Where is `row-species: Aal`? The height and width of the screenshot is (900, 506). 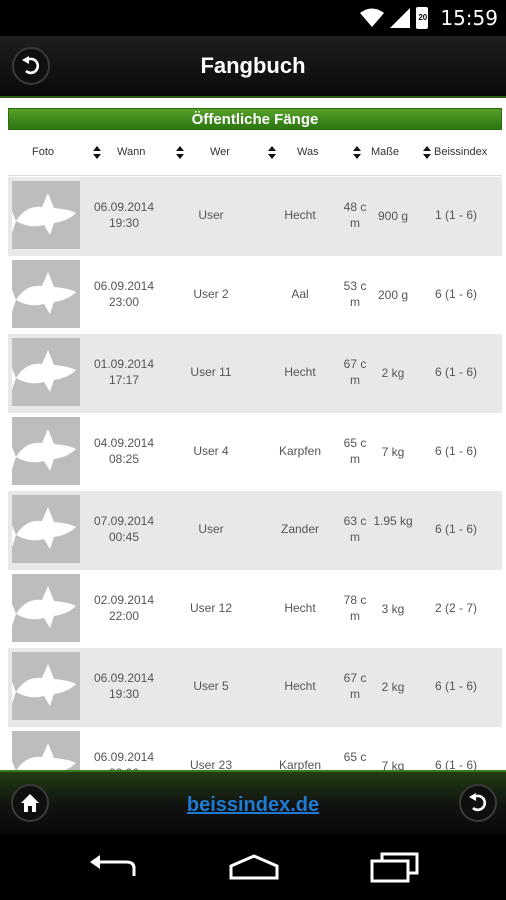
row-species: Aal is located at coordinates (300, 293).